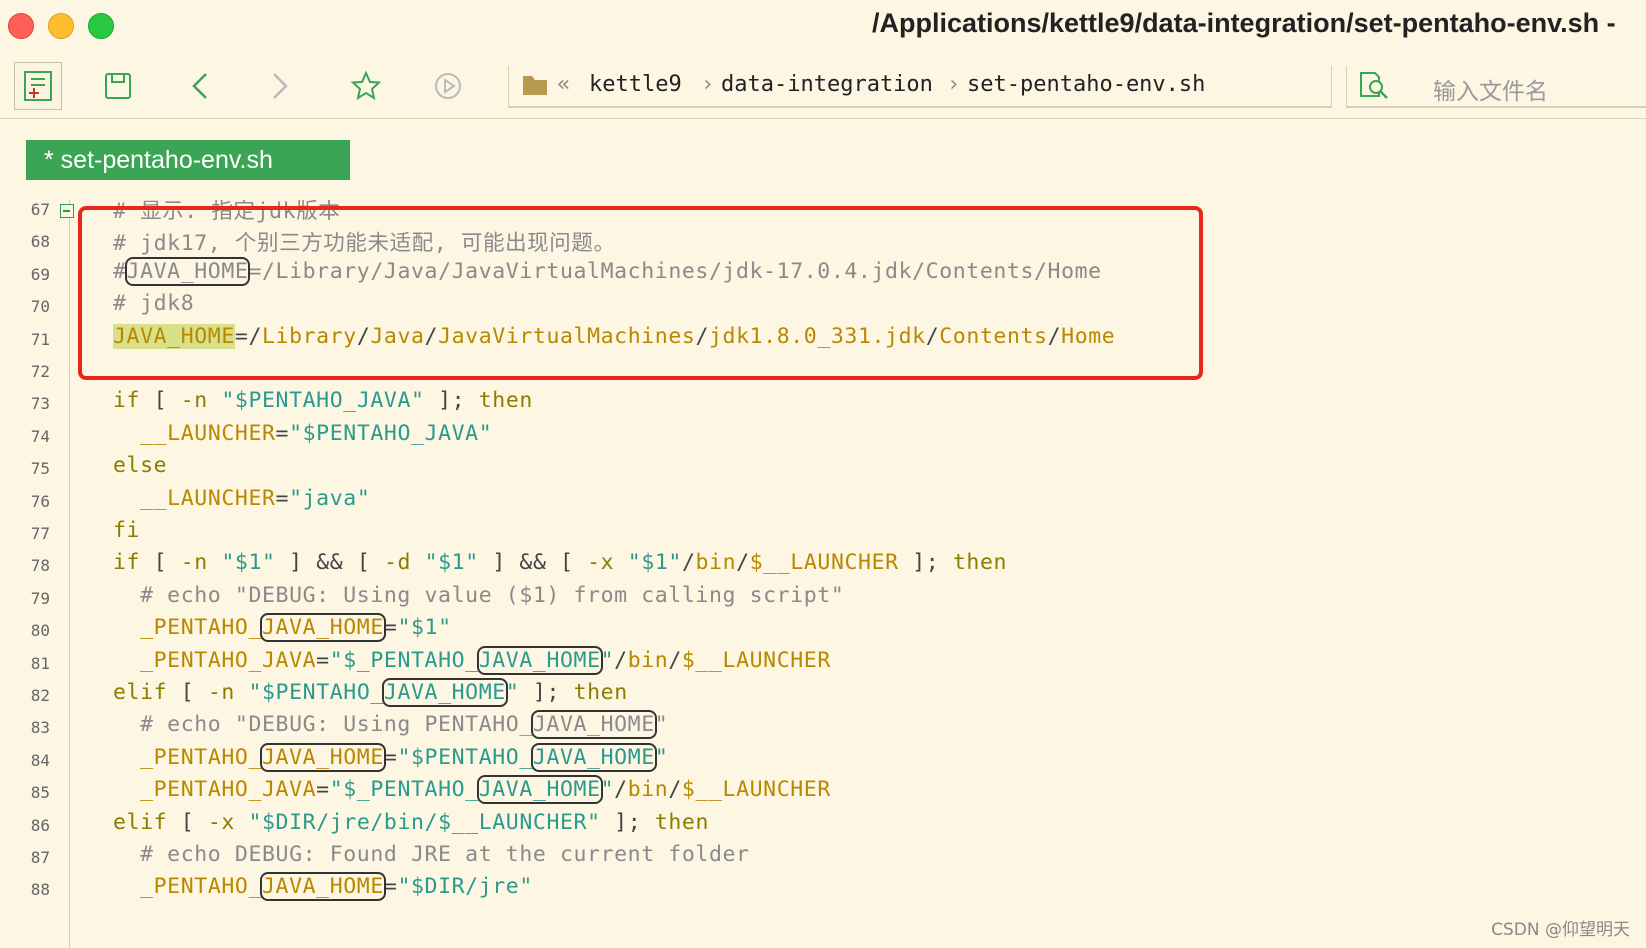  Describe the element at coordinates (40, 533) in the screenshot. I see `line-number: 77` at that location.